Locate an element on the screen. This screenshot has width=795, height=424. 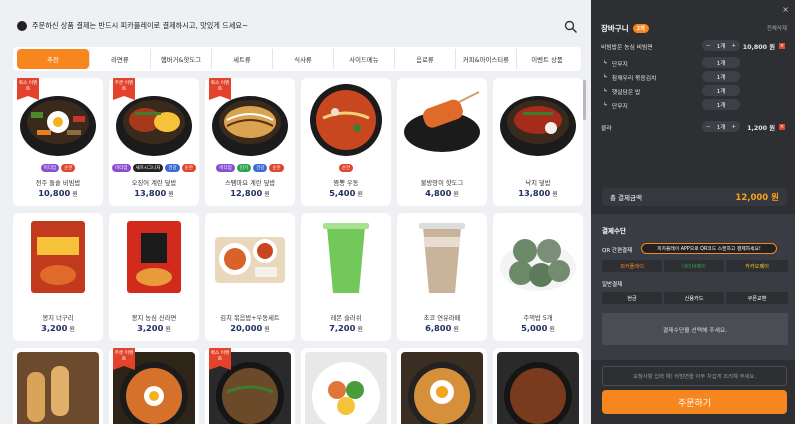
menu-price: 5,000 원 is located at coordinates (538, 328).